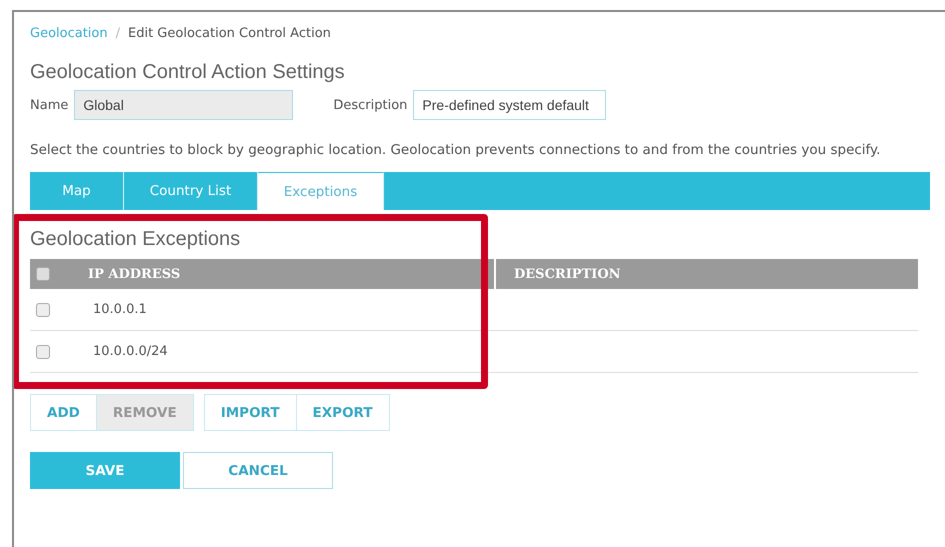 This screenshot has width=945, height=547. Describe the element at coordinates (370, 105) in the screenshot. I see `field-label: Description` at that location.